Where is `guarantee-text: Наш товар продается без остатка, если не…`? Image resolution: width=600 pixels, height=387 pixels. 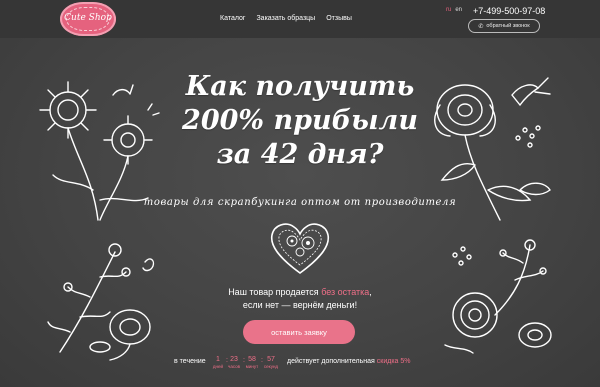 guarantee-text: Наш товар продается без остатка, если не… is located at coordinates (300, 299).